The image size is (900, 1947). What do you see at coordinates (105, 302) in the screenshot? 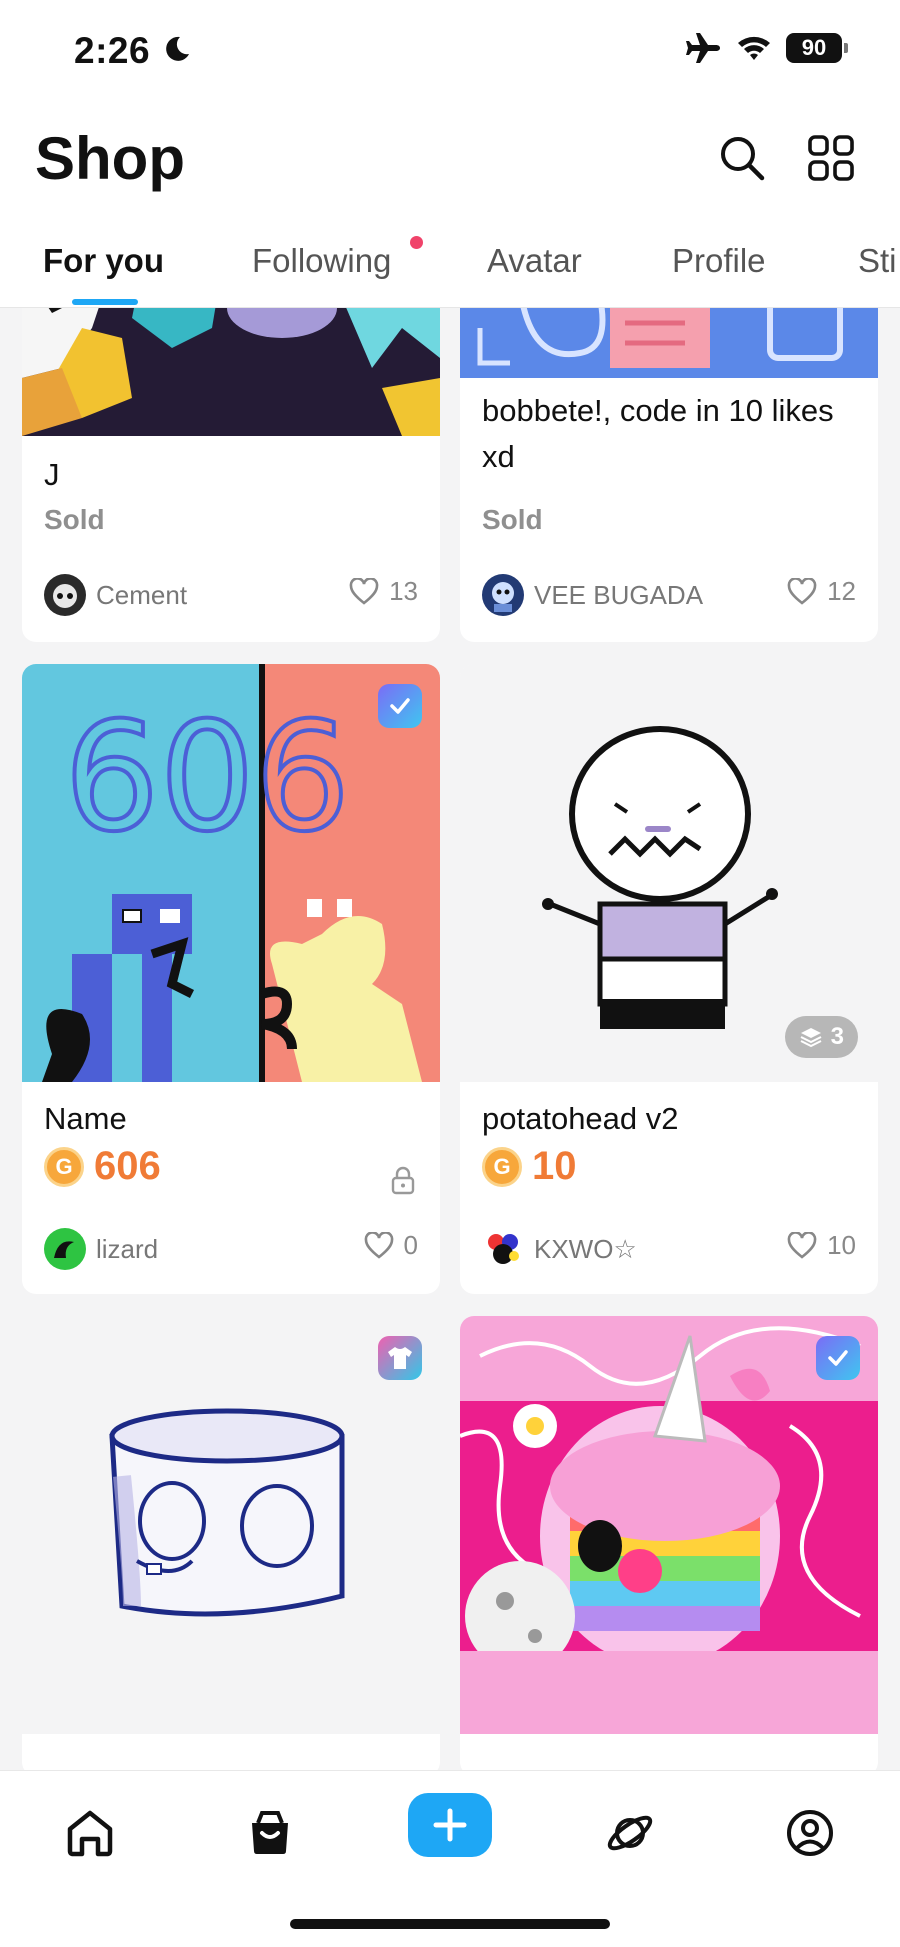
I see `active-tab-indicator` at bounding box center [105, 302].